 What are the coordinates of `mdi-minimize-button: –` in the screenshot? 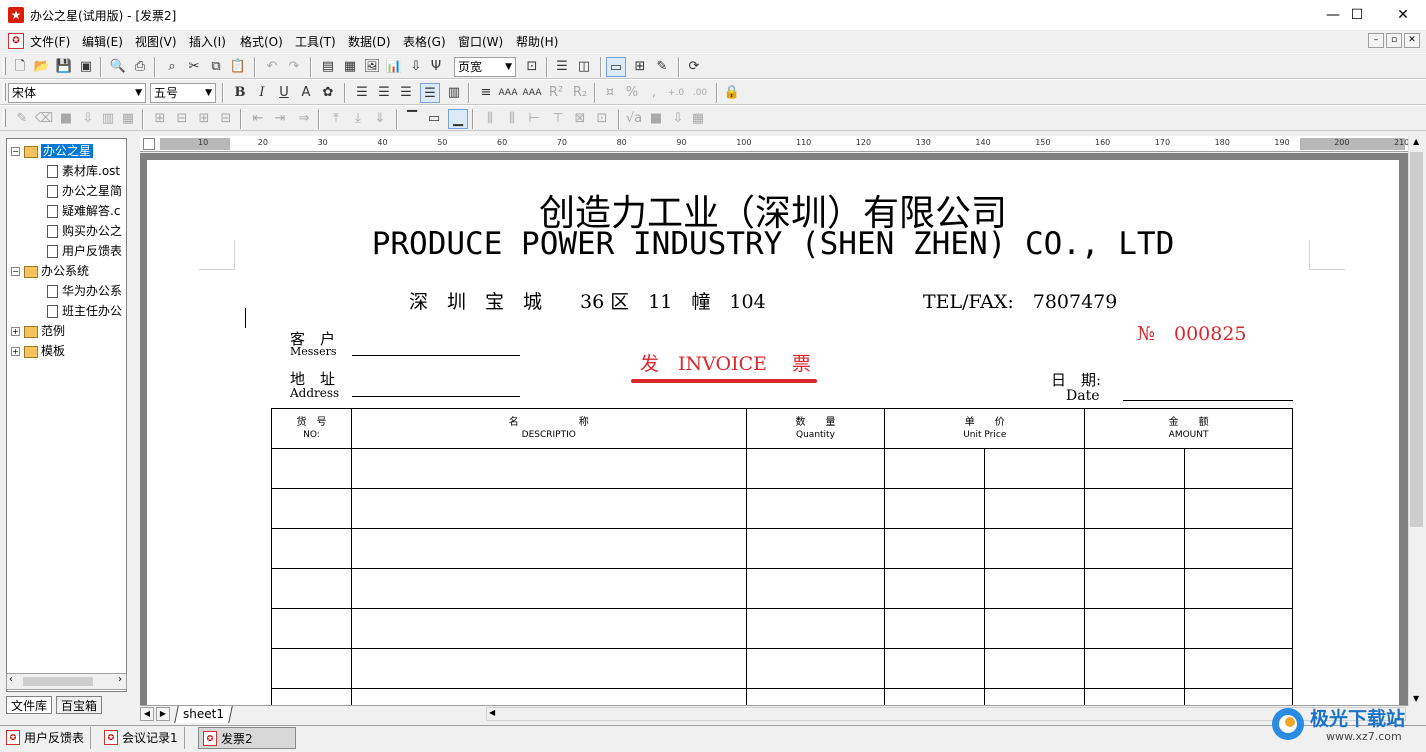 It's located at (1376, 40).